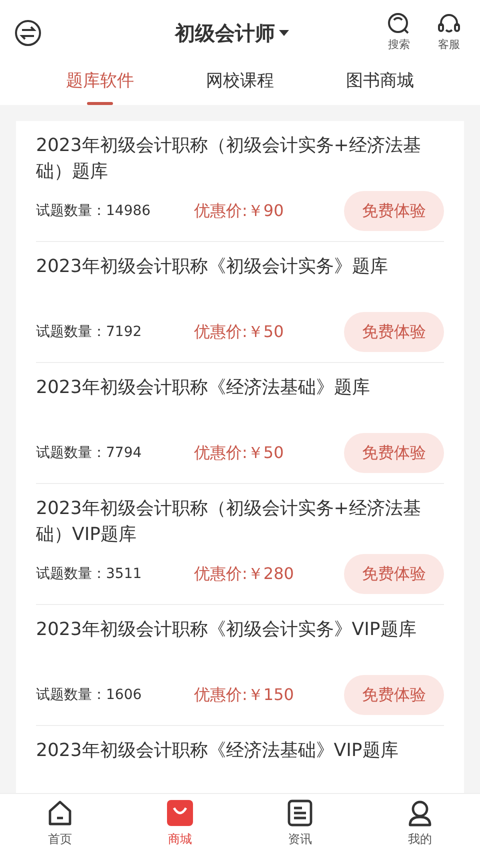 The image size is (480, 853). What do you see at coordinates (89, 695) in the screenshot?
I see `question-count: 试题数量：1606` at bounding box center [89, 695].